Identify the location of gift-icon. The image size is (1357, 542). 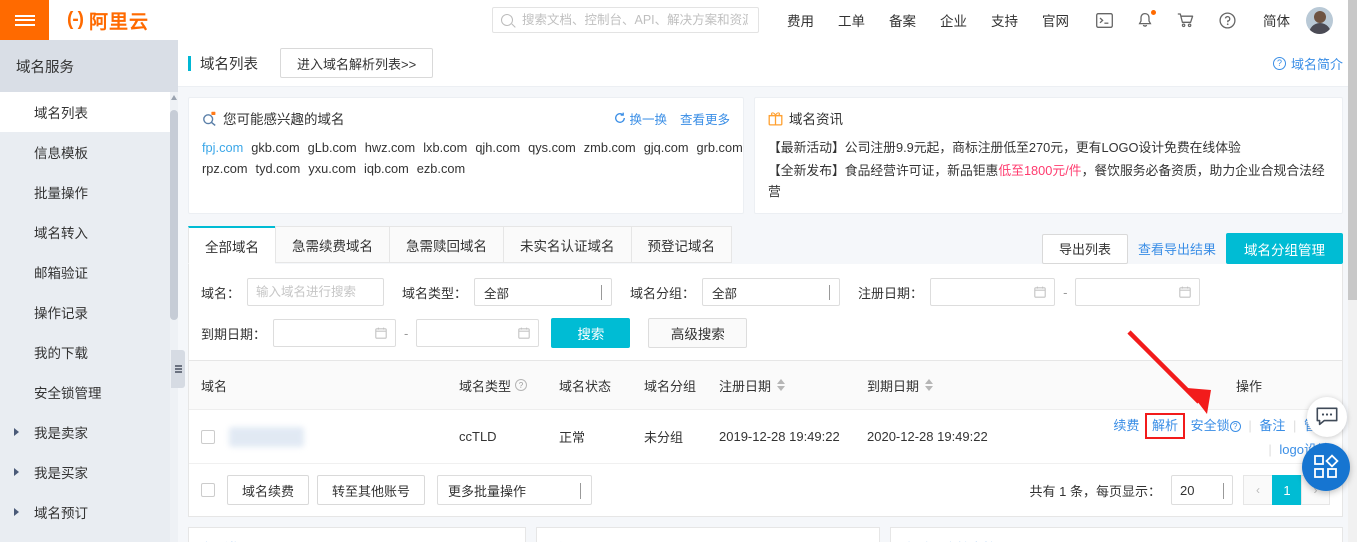
(775, 118).